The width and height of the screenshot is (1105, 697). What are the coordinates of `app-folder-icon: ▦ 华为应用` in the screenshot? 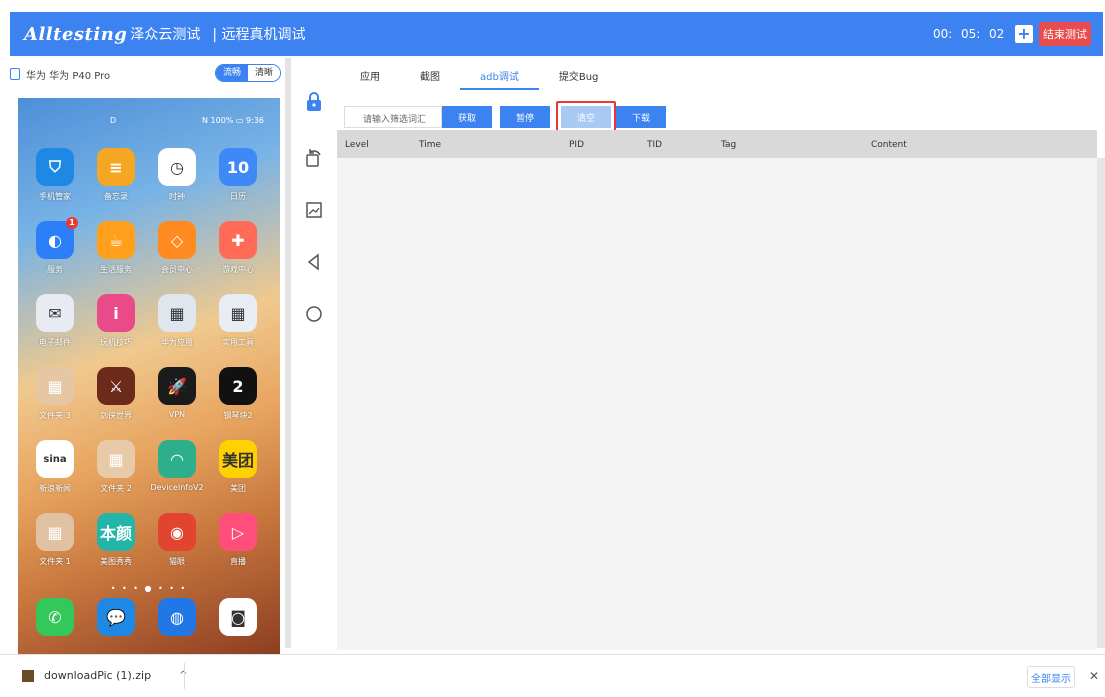 It's located at (177, 321).